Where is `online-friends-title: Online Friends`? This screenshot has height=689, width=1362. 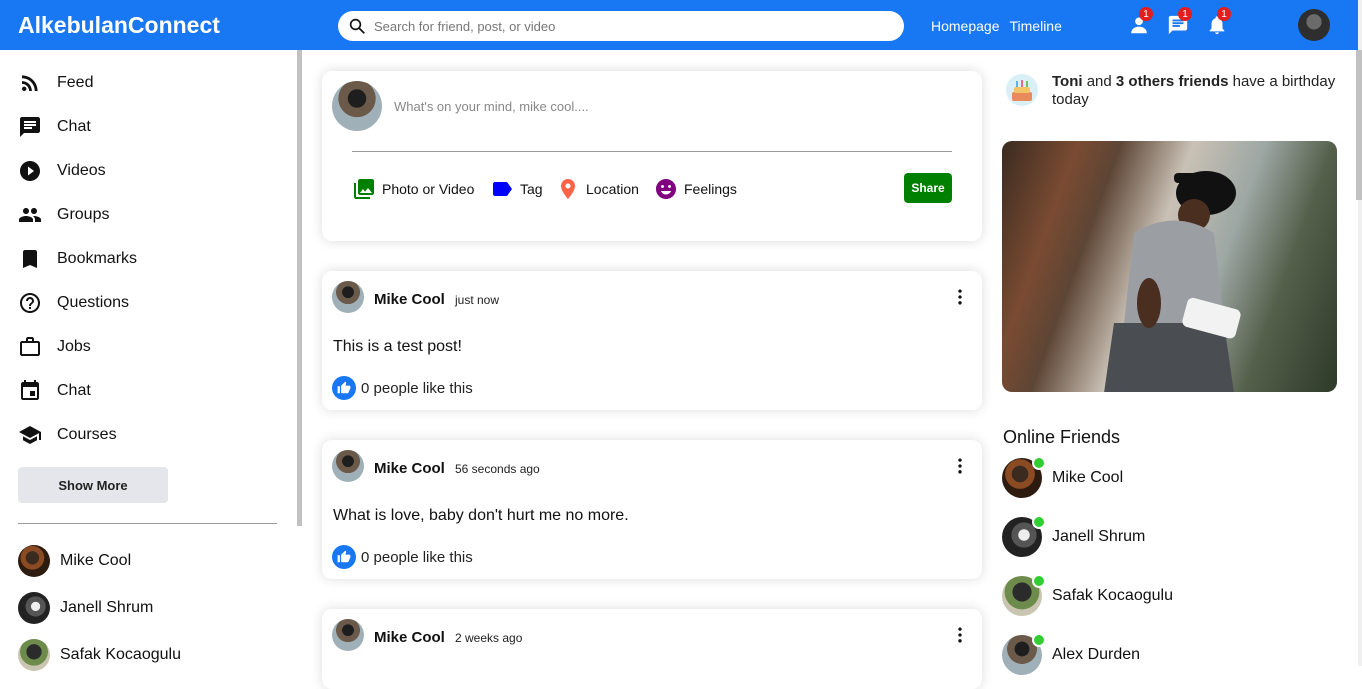
online-friends-title: Online Friends is located at coordinates (1062, 437).